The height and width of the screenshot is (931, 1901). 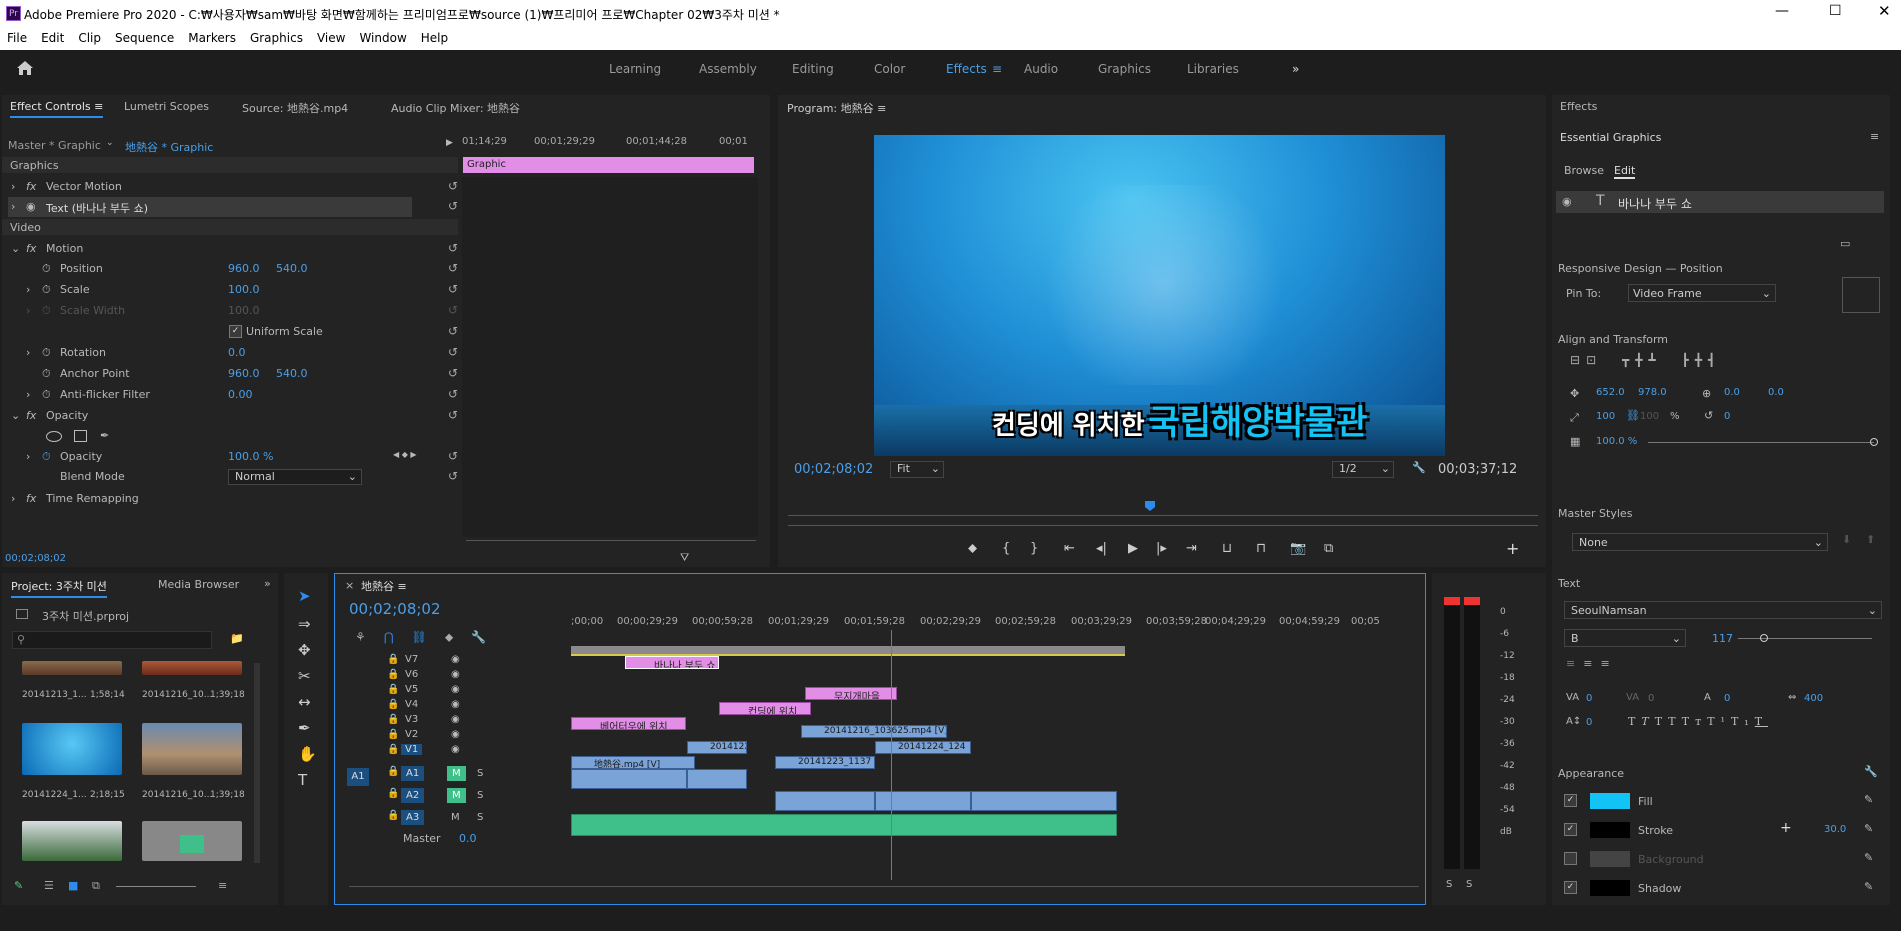 I want to click on stroke-checkbox: ✓, so click(x=1570, y=829).